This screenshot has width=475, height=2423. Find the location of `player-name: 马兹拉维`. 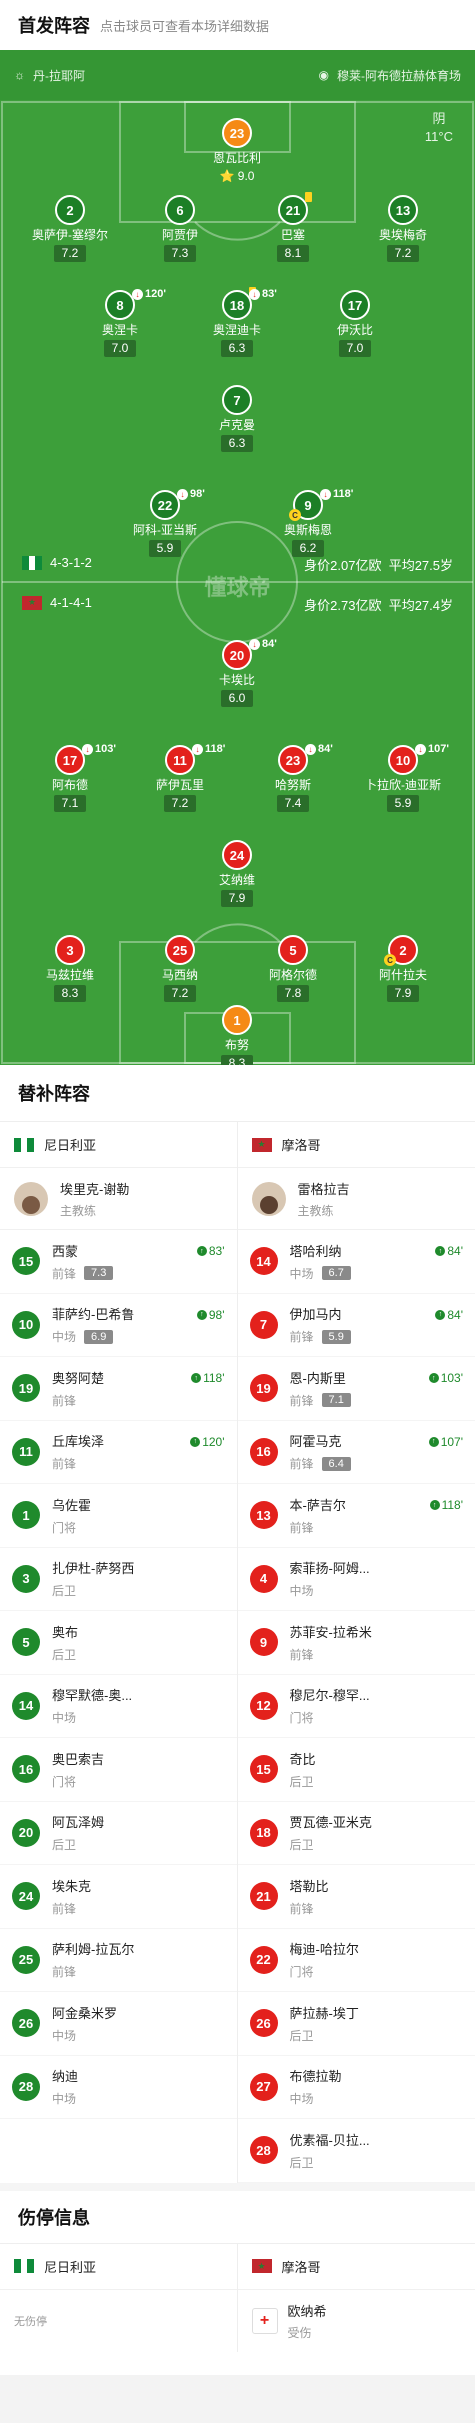

player-name: 马兹拉维 is located at coordinates (69, 975).